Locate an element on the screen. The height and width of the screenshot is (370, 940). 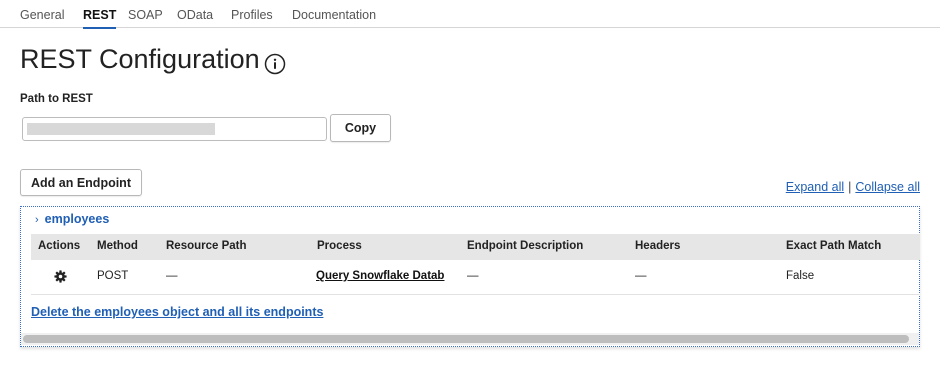
redacted-path-value is located at coordinates (121, 129).